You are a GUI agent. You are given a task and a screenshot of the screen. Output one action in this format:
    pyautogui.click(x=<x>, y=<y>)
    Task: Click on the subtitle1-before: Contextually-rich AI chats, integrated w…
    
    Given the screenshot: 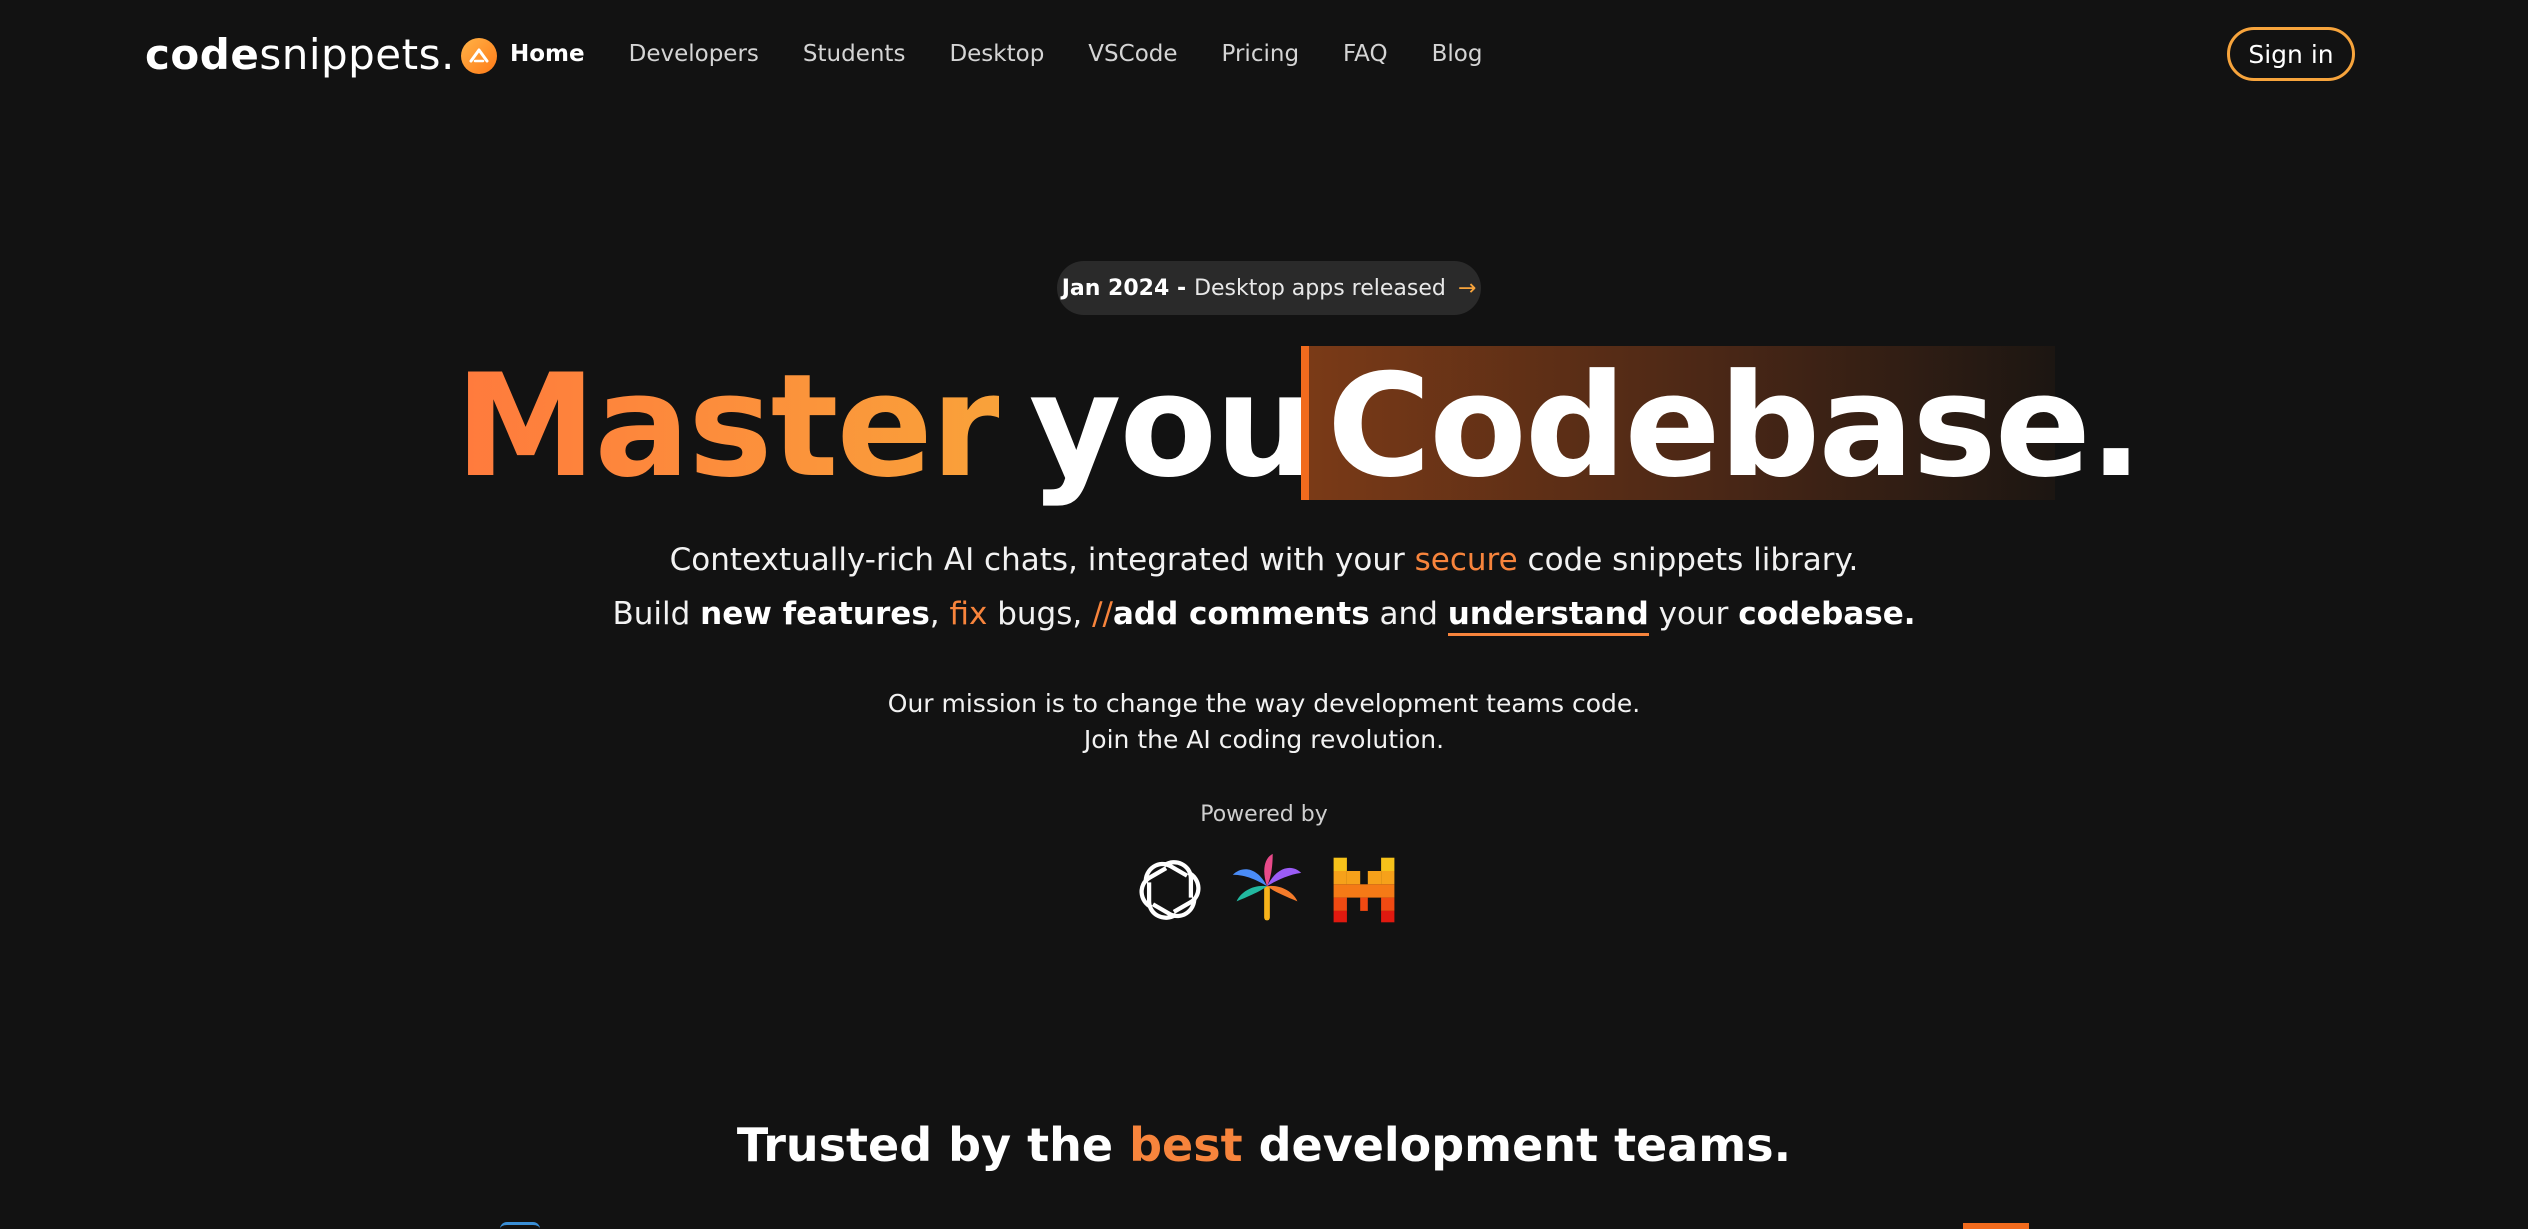 What is the action you would take?
    pyautogui.click(x=1042, y=560)
    